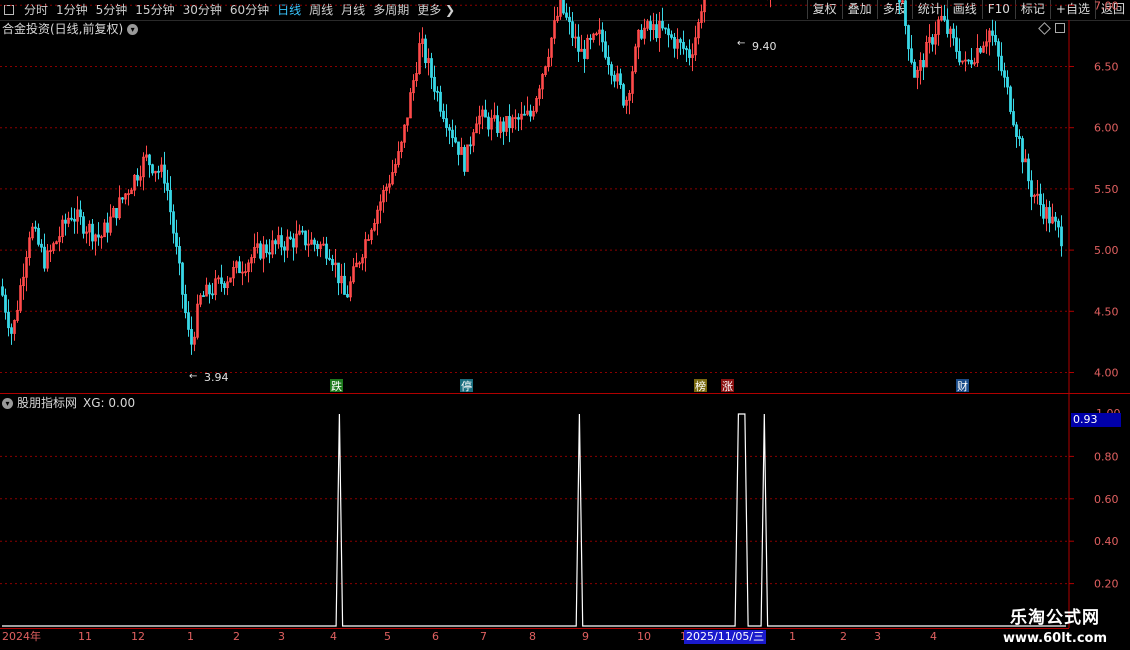 The image size is (1130, 650). I want to click on price-tick-label: 5.00, so click(1106, 250).